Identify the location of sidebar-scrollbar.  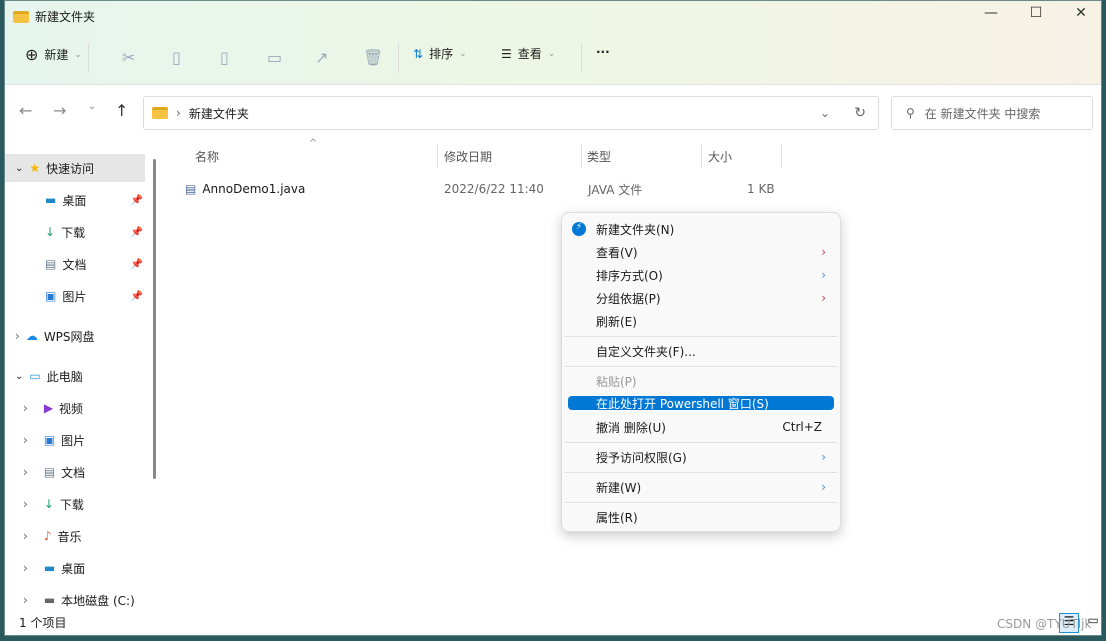
(154, 319).